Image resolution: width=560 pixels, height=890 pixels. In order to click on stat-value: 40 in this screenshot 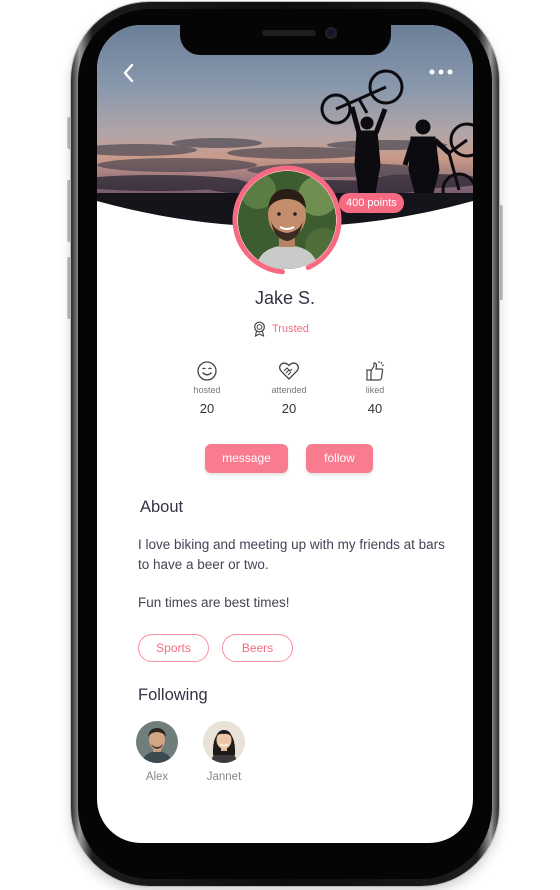, I will do `click(375, 408)`.